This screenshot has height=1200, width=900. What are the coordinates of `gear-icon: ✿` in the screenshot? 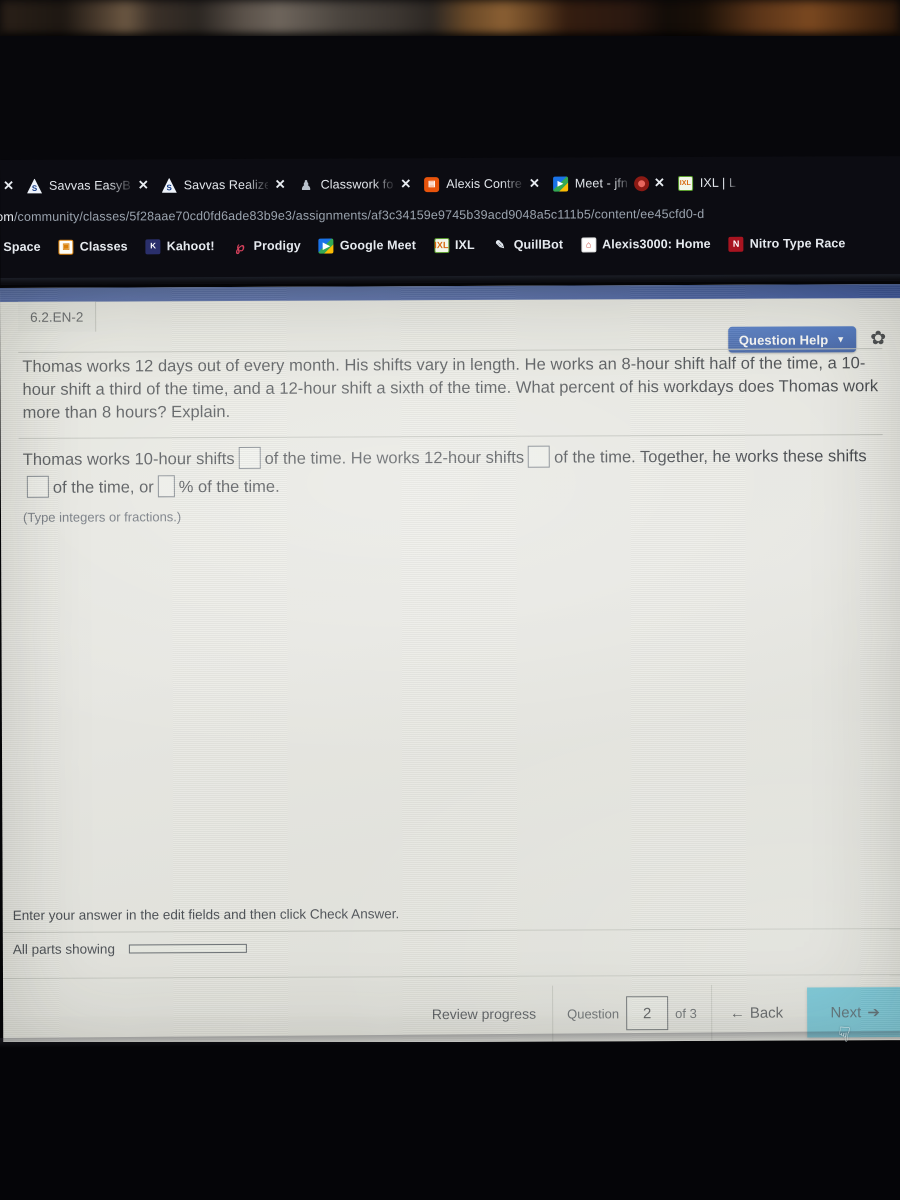 It's located at (878, 338).